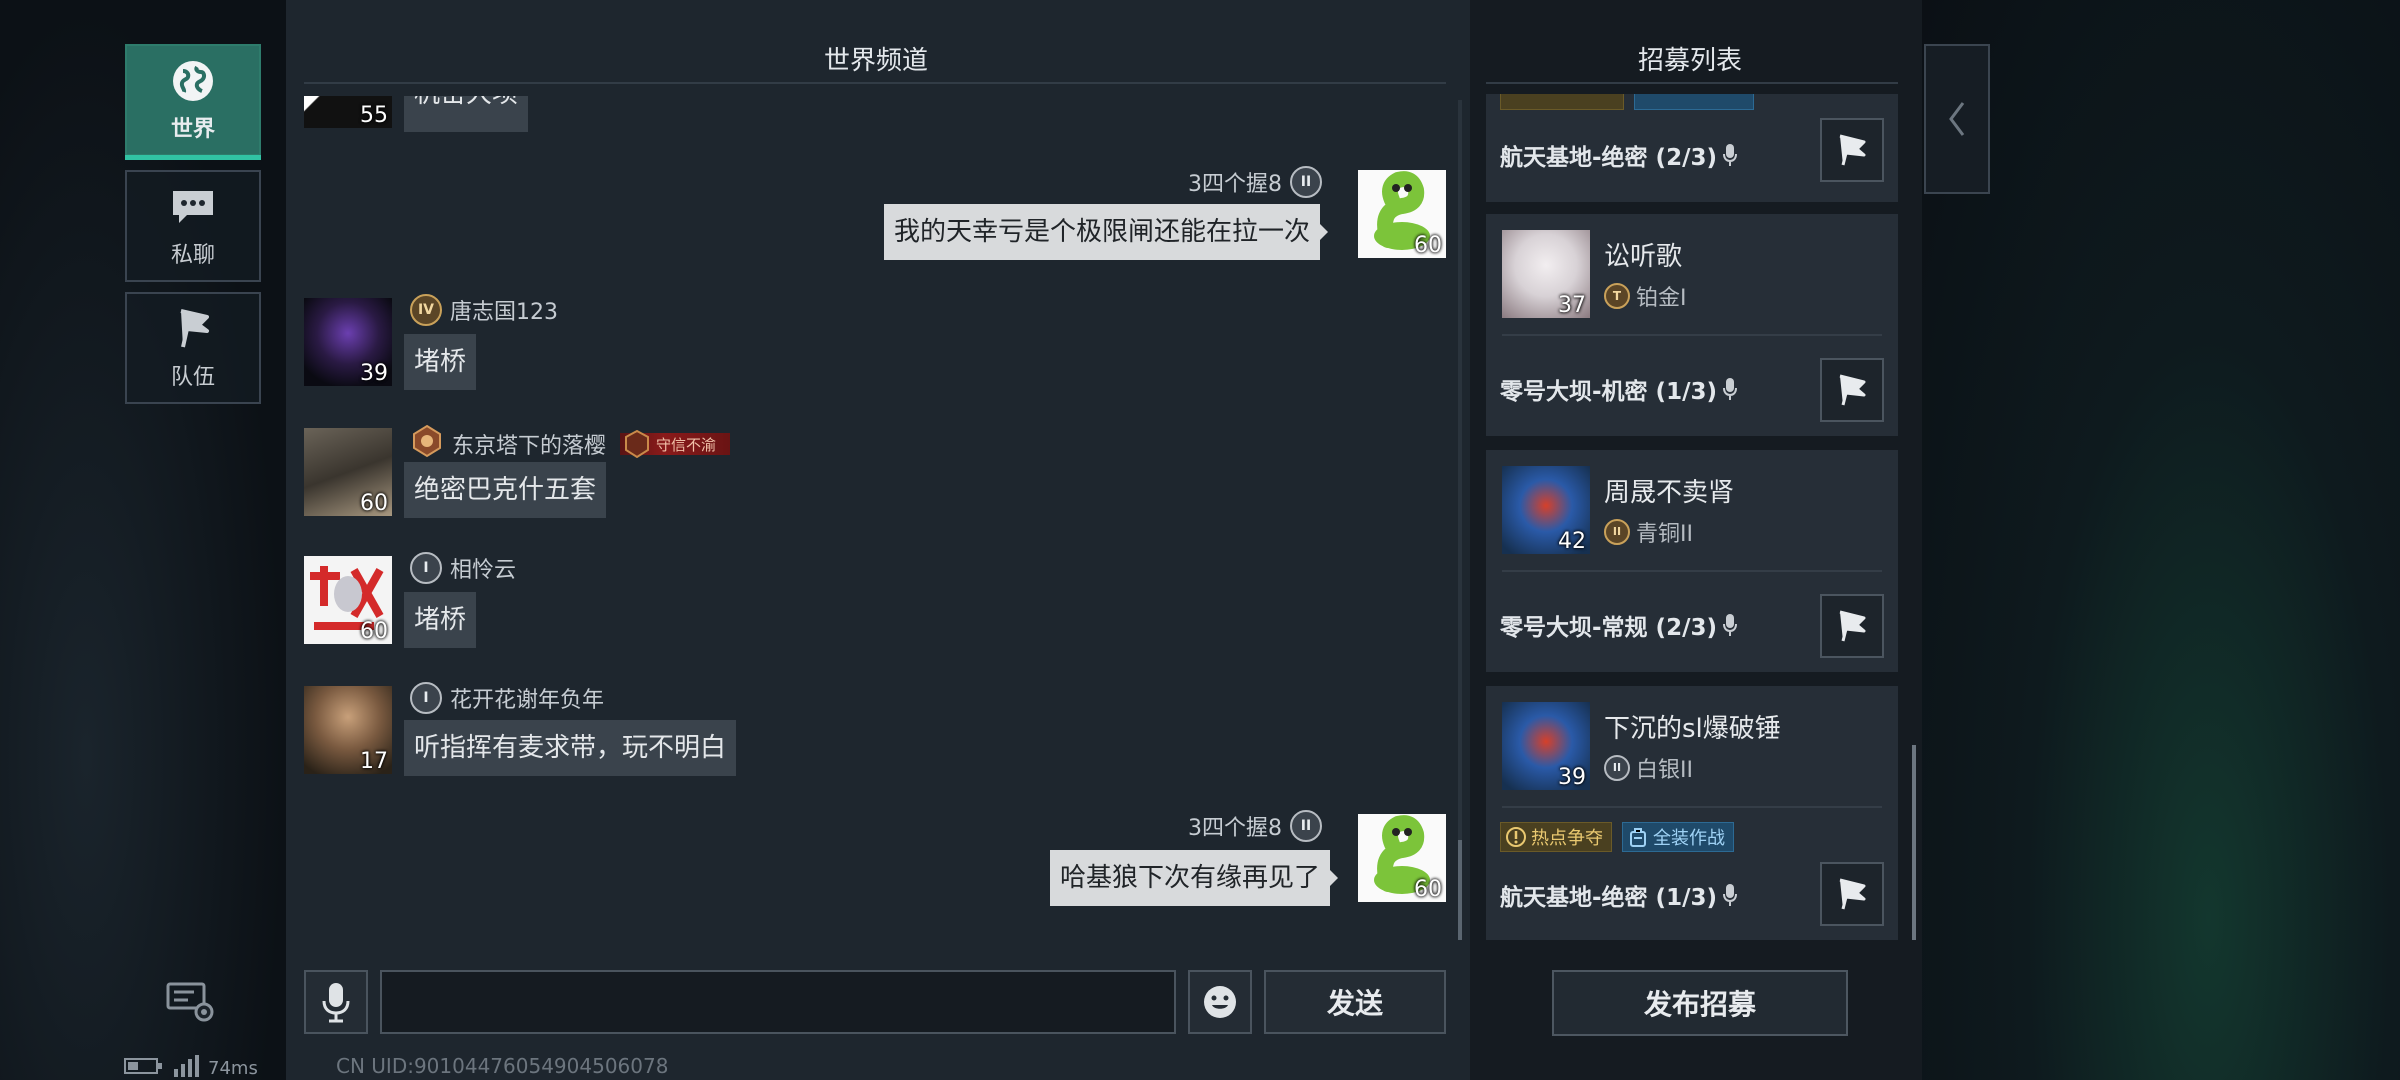 The image size is (2400, 1080). I want to click on nav-private-tab: 私聊, so click(193, 226).